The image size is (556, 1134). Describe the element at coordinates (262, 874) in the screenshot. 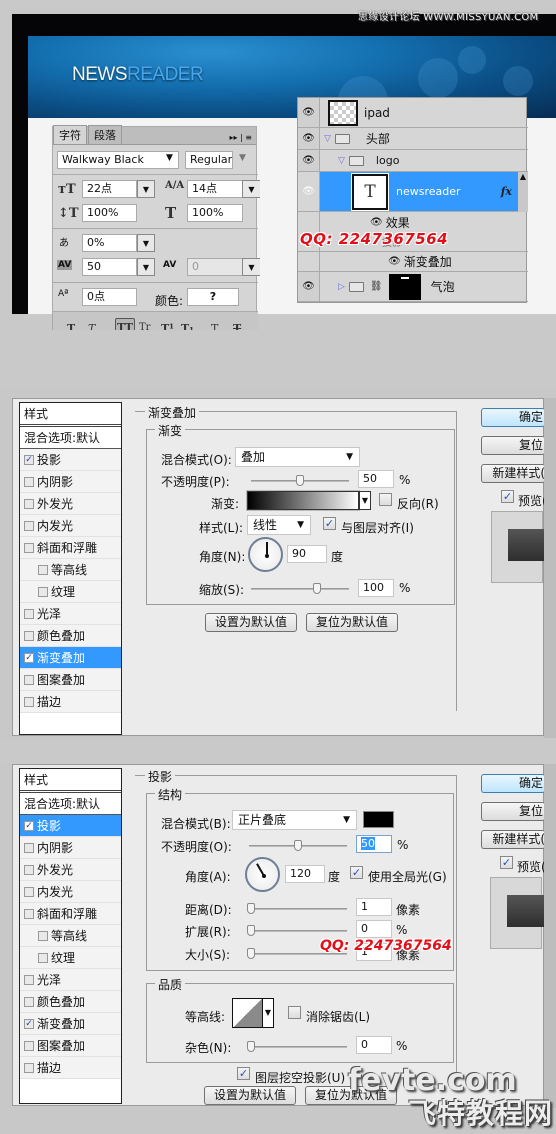

I see `angle-dial` at that location.